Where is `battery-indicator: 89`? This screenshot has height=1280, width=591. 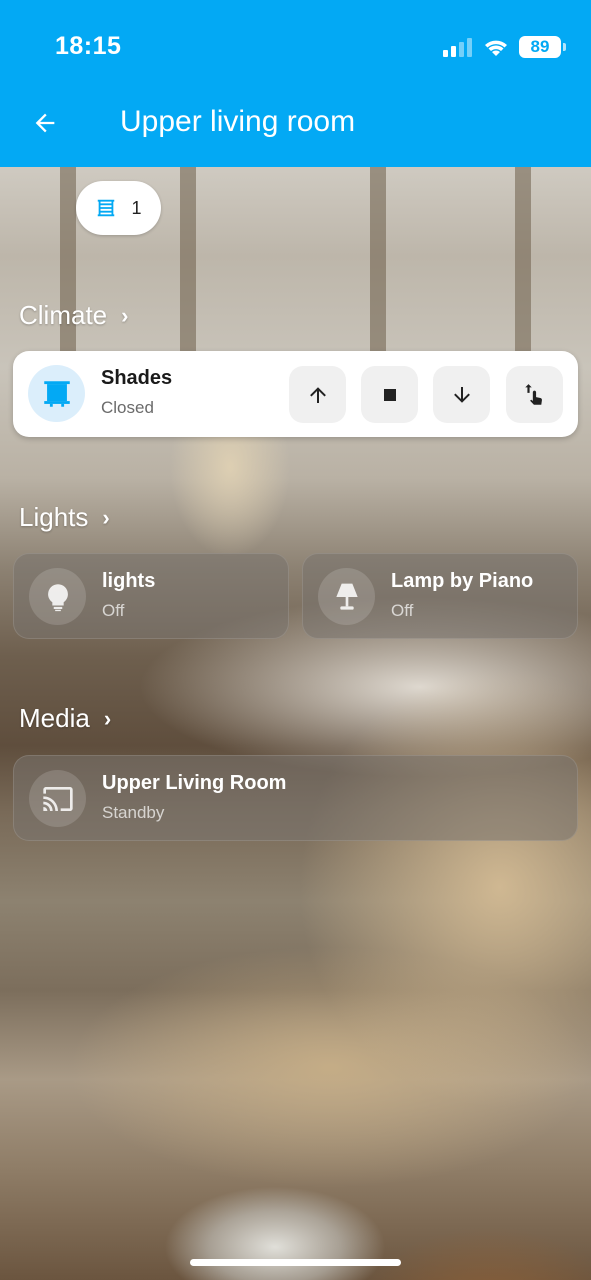
battery-indicator: 89 is located at coordinates (542, 47).